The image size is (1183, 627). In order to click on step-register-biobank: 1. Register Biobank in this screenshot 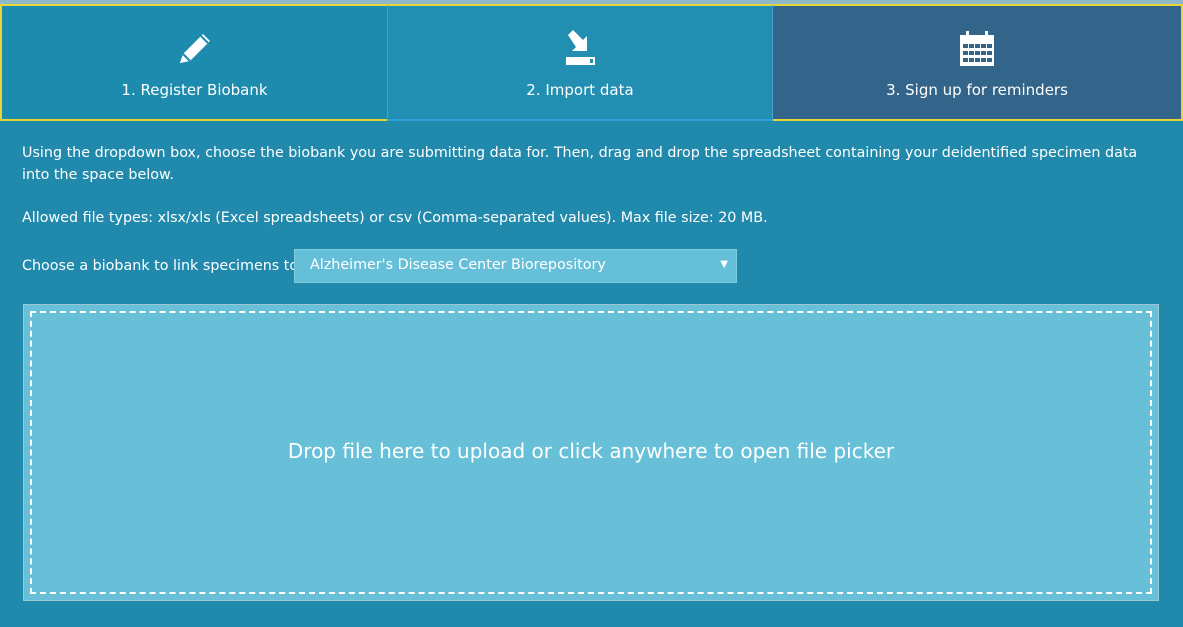, I will do `click(193, 62)`.